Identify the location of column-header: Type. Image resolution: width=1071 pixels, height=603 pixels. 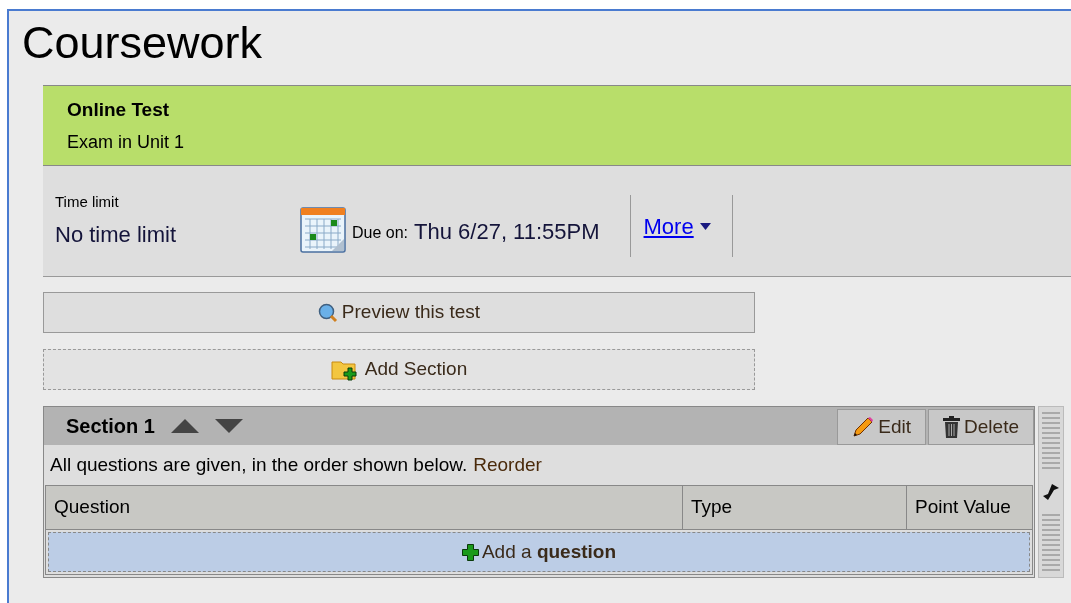
(712, 507).